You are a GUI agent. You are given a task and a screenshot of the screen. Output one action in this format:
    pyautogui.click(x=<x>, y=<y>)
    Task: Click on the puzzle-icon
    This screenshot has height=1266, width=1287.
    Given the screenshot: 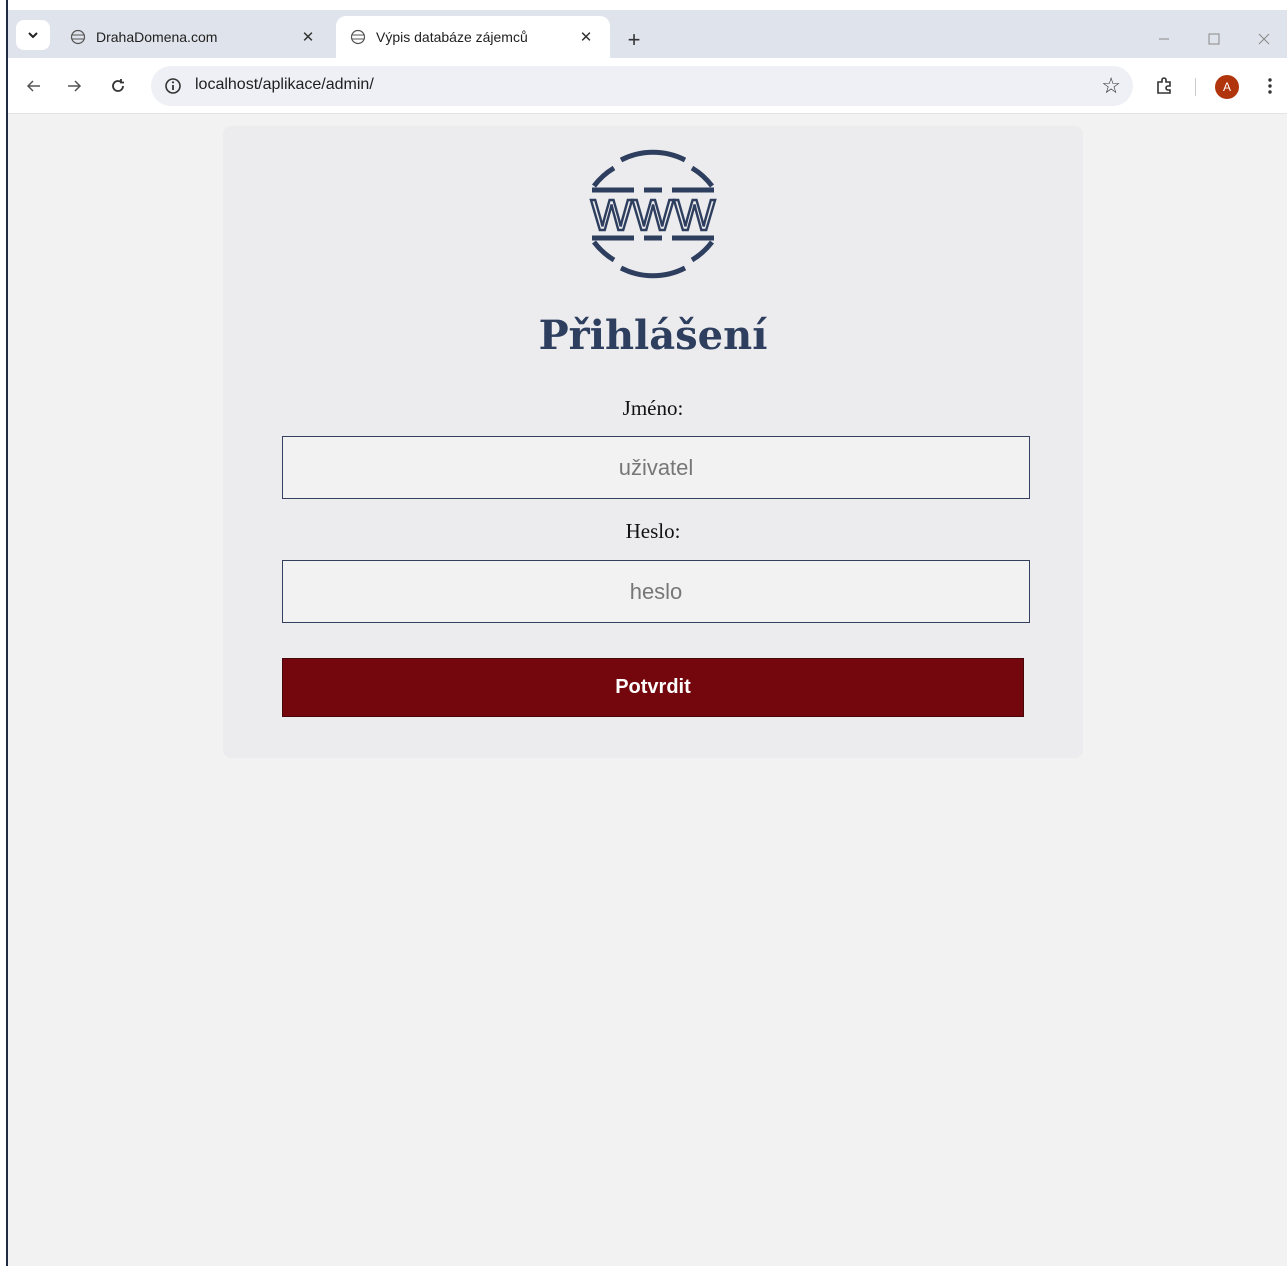 What is the action you would take?
    pyautogui.click(x=1164, y=85)
    